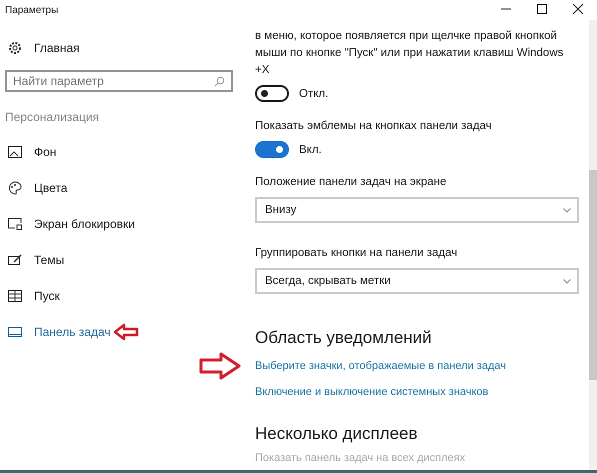 The height and width of the screenshot is (473, 597). Describe the element at coordinates (409, 53) in the screenshot. I see `setting-label: в меню, которое появляется при щелчке правой кнопкой мыши по кнопке "Пуск" или при нажатии клавиш Windows +X` at that location.